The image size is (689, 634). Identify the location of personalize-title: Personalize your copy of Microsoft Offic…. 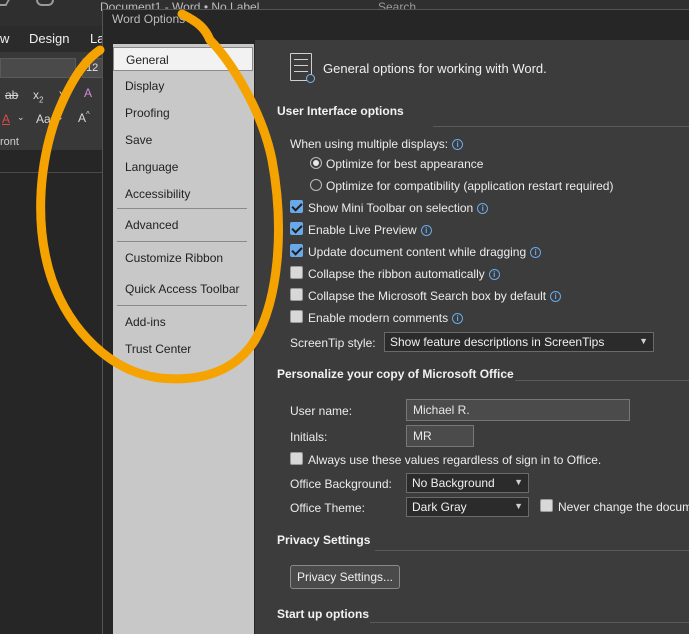
(395, 374).